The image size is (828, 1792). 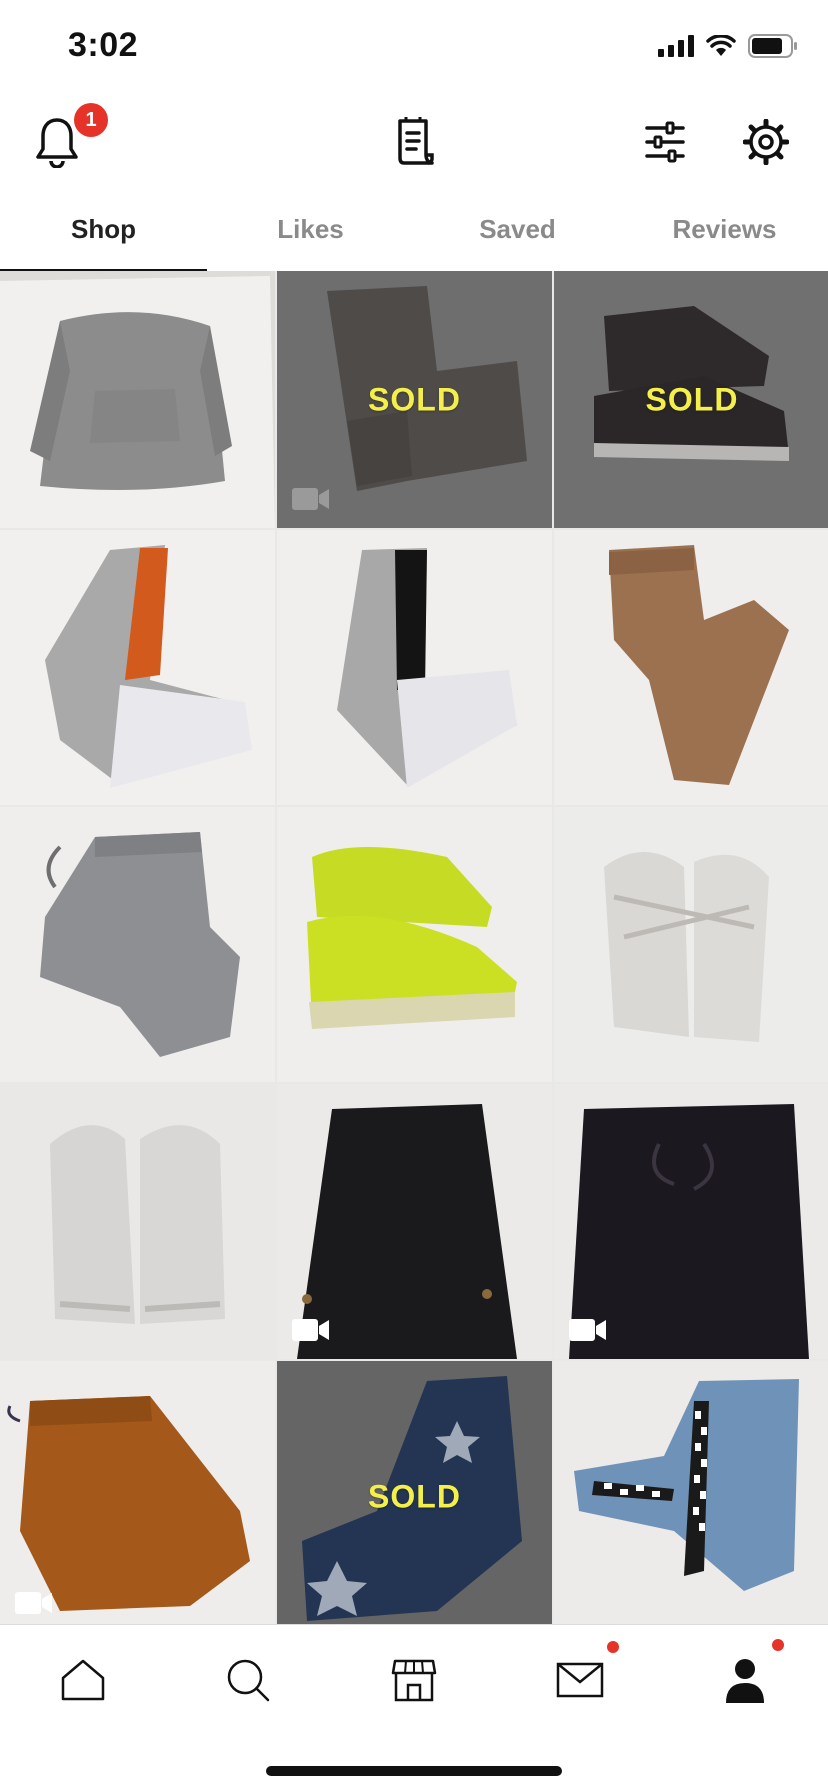 I want to click on product-tile-tan-joggers, so click(x=691, y=667).